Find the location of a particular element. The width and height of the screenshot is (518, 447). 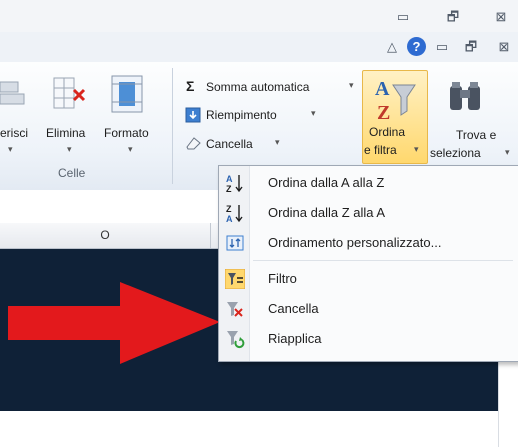

find-select-dropdown-icon: ▾ is located at coordinates (507, 152).